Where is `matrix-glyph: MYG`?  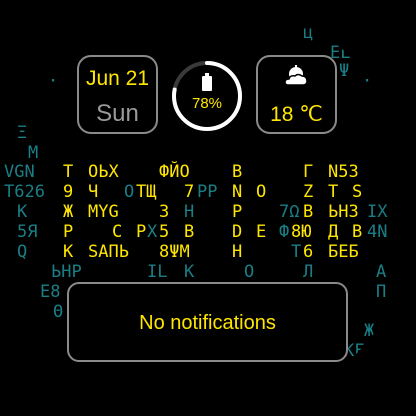 matrix-glyph: MYG is located at coordinates (103, 212).